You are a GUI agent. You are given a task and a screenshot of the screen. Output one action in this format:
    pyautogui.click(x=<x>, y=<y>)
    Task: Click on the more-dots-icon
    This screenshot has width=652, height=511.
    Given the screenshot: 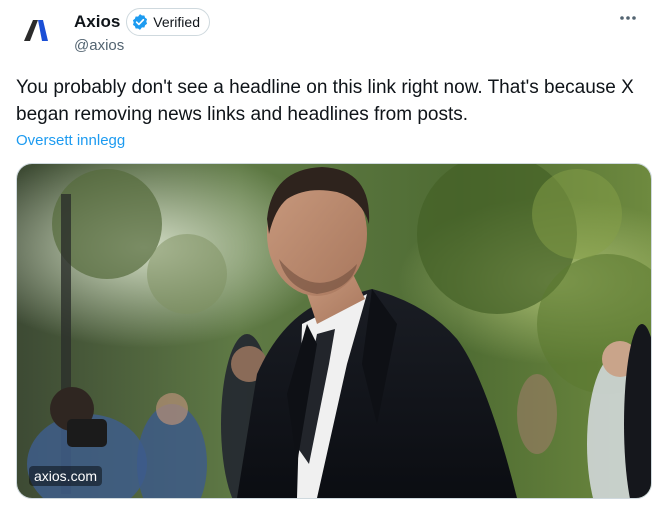 What is the action you would take?
    pyautogui.click(x=628, y=18)
    